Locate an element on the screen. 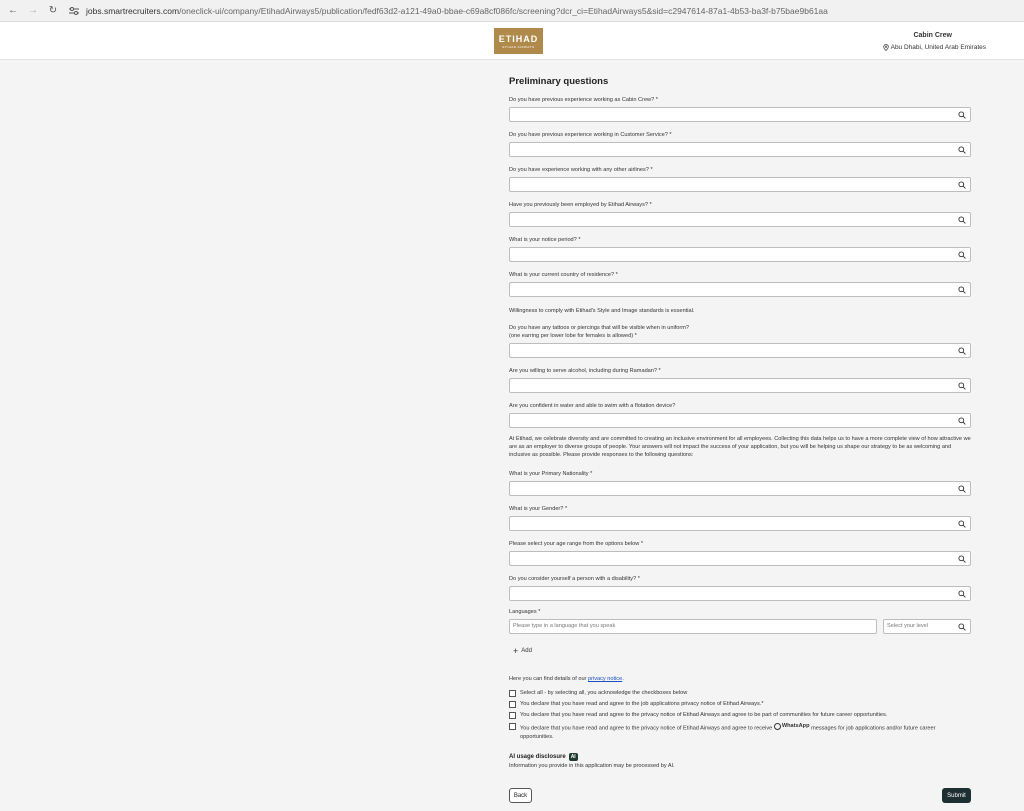 The image size is (1024, 811). forward-arrow-icon: → is located at coordinates (33, 11).